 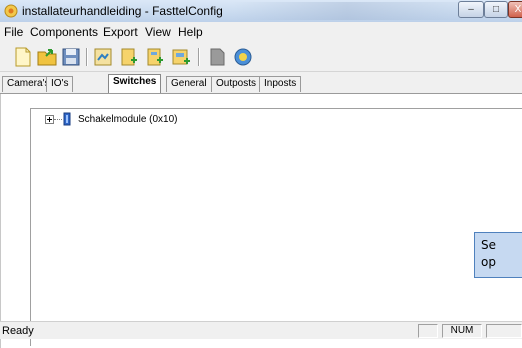 I want to click on add-module-icon, so click(x=181, y=57).